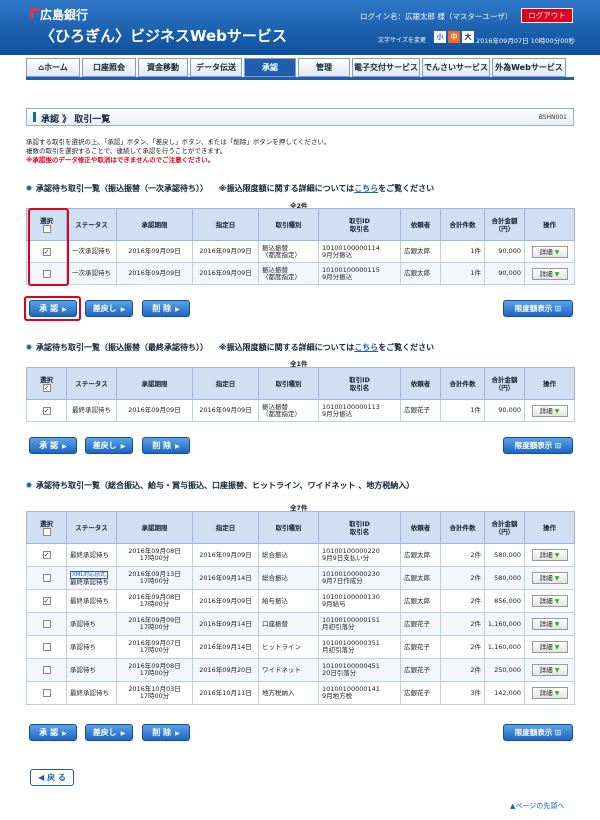 Image resolution: width=600 pixels, height=820 pixels. I want to click on section-2-limit-link: こちら, so click(366, 347).